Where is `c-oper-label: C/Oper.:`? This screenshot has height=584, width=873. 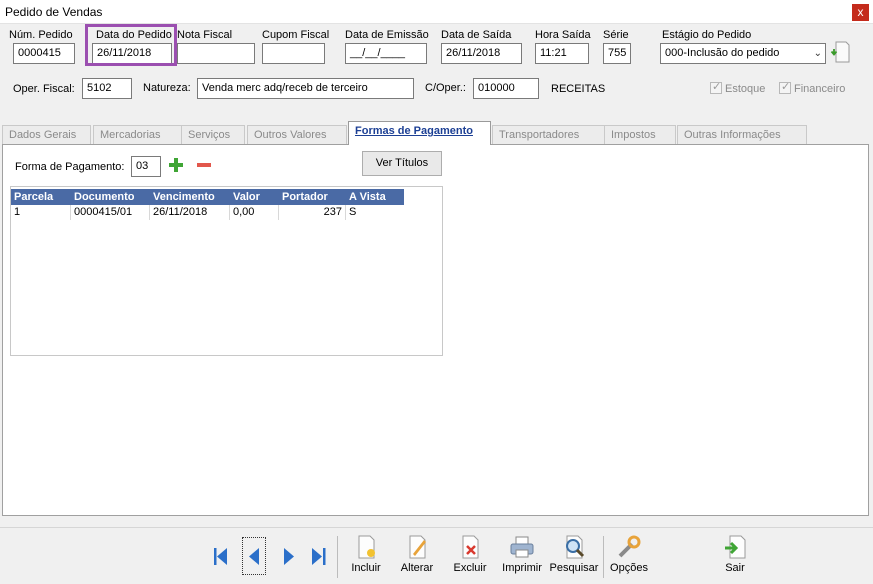 c-oper-label: C/Oper.: is located at coordinates (445, 88).